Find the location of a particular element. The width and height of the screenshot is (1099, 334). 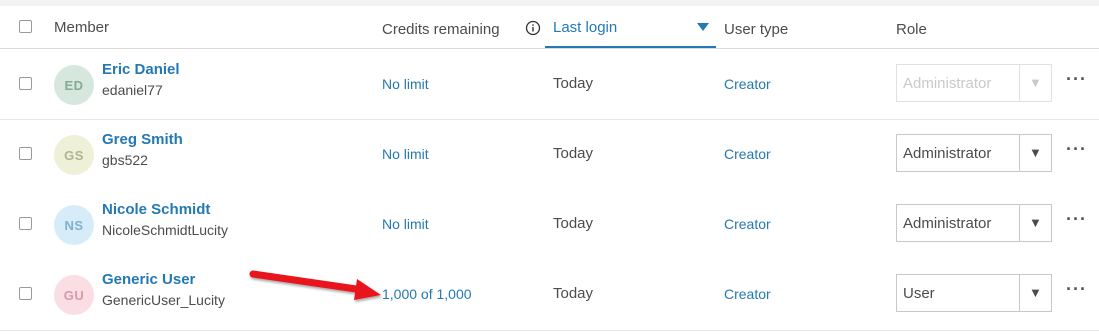

role-select-value: User is located at coordinates (919, 293).